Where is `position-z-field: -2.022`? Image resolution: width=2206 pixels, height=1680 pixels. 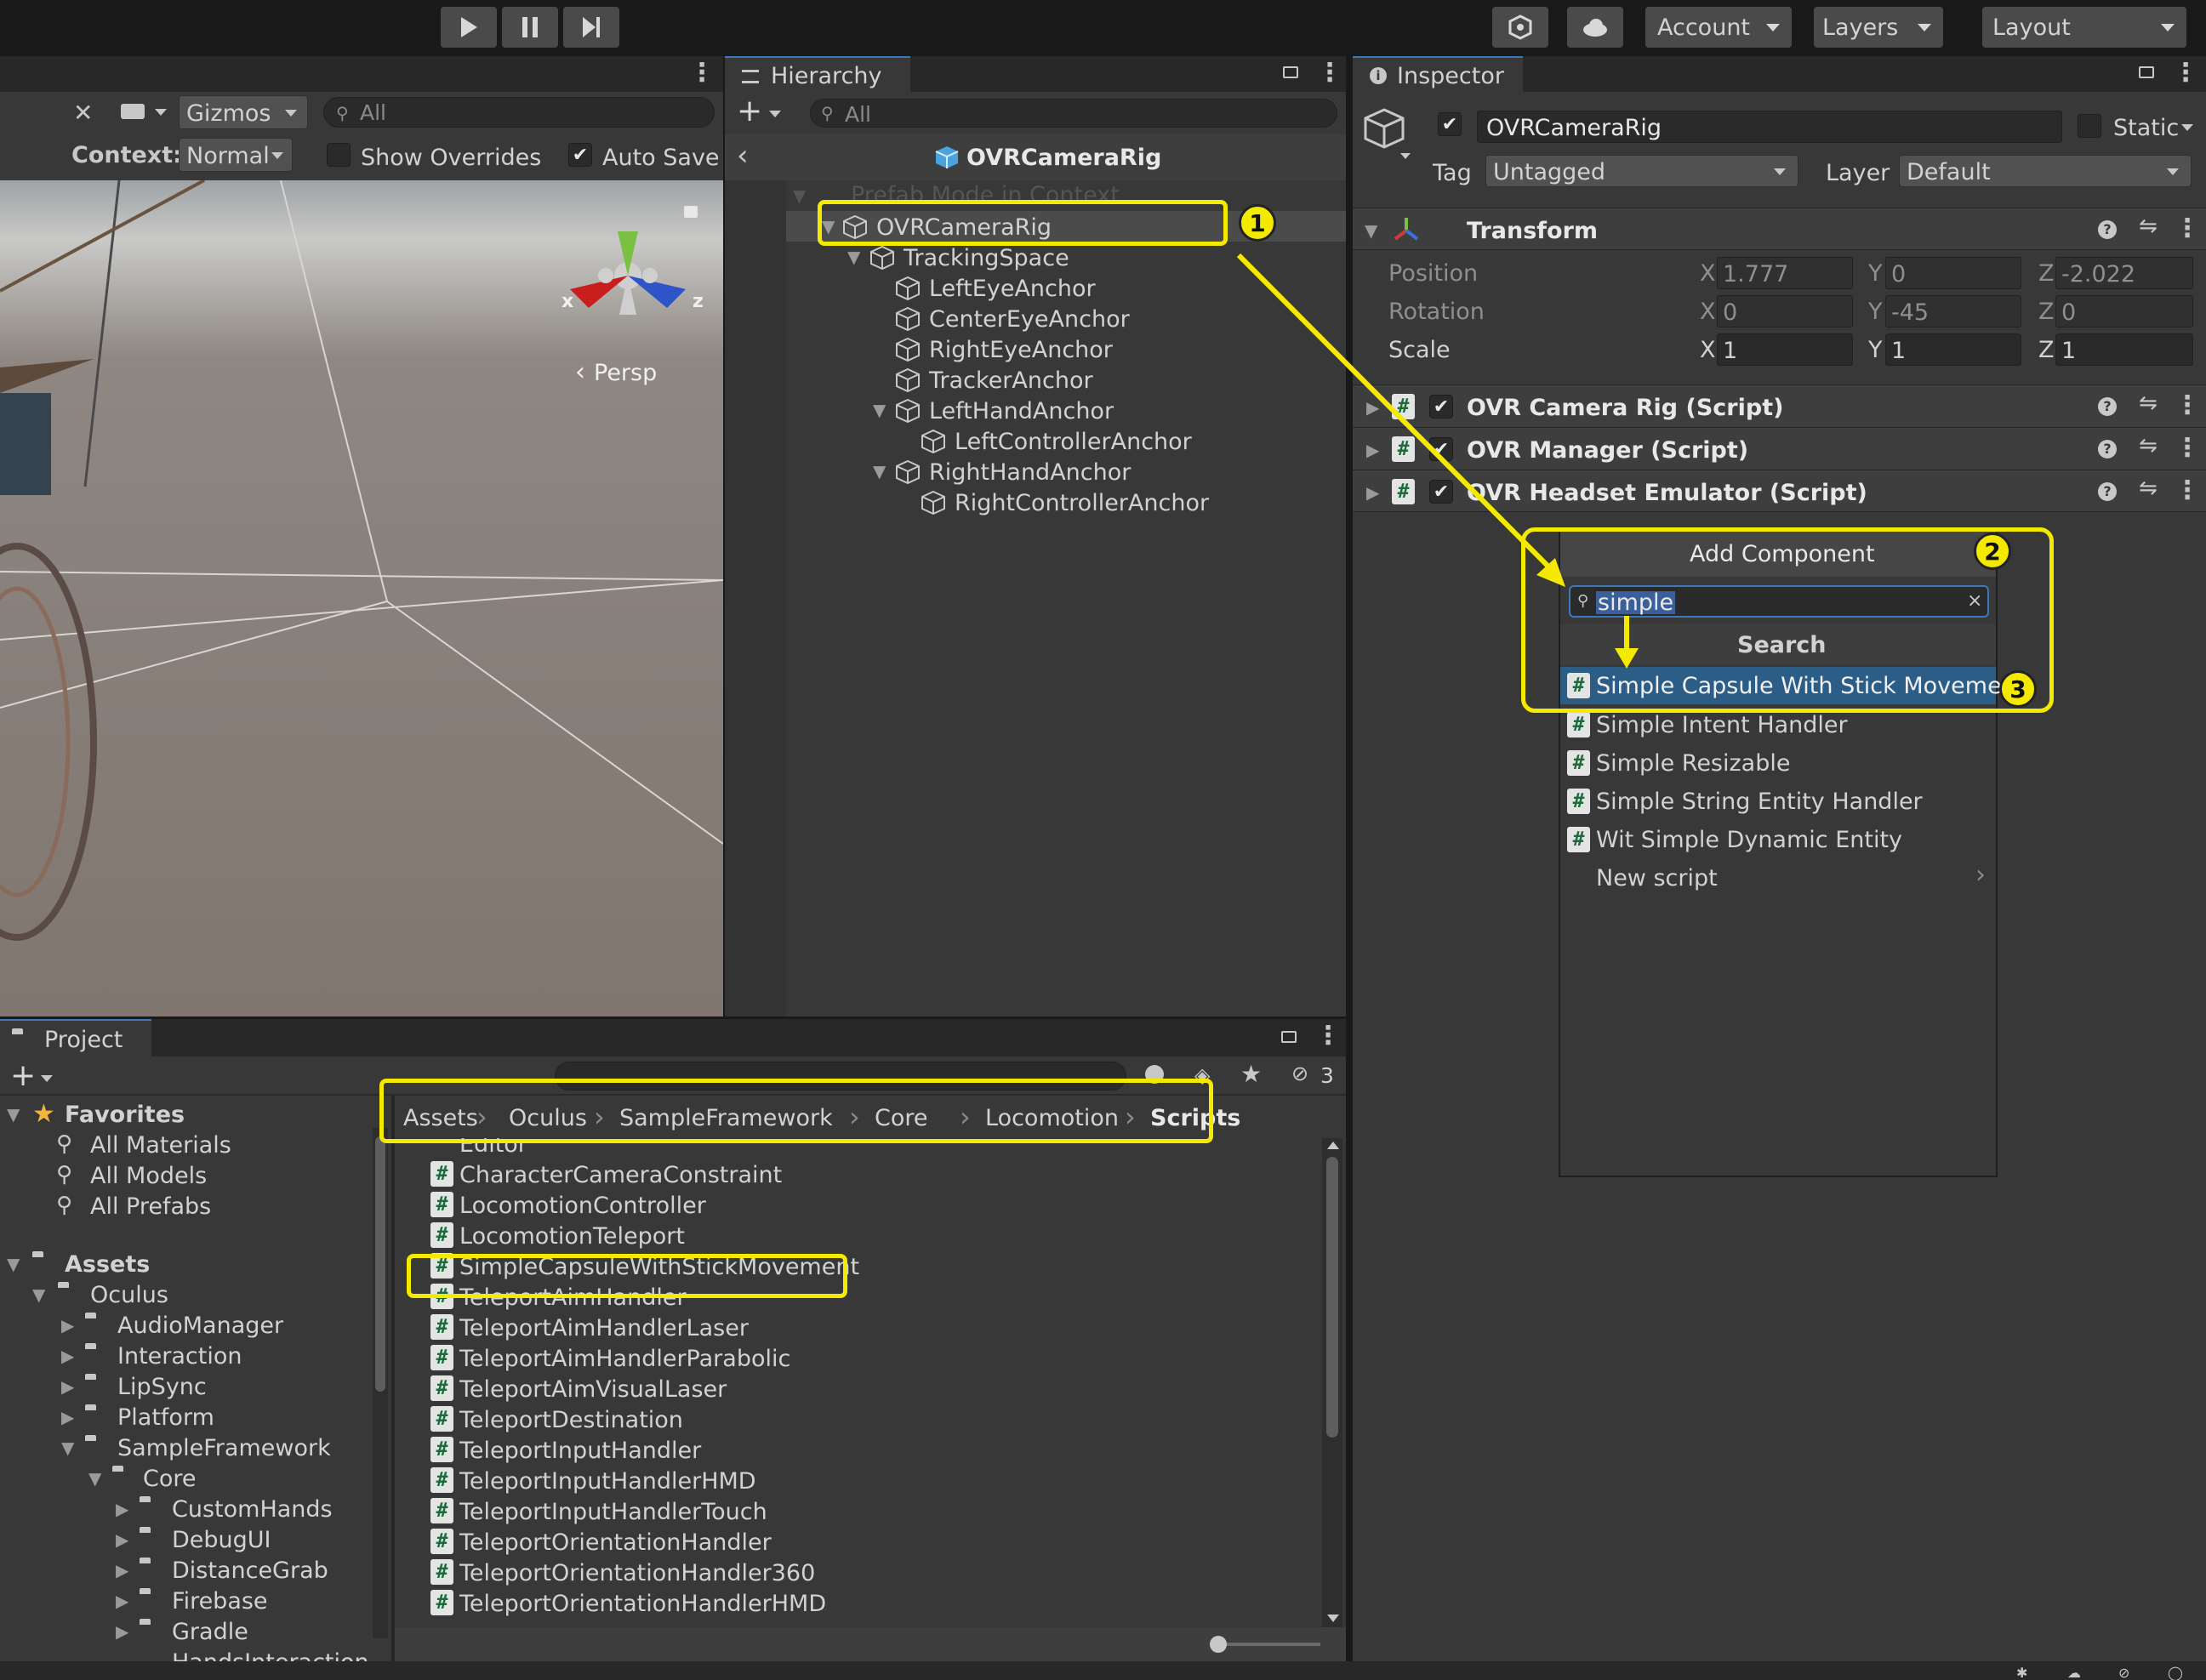
position-z-field: -2.022 is located at coordinates (2124, 273).